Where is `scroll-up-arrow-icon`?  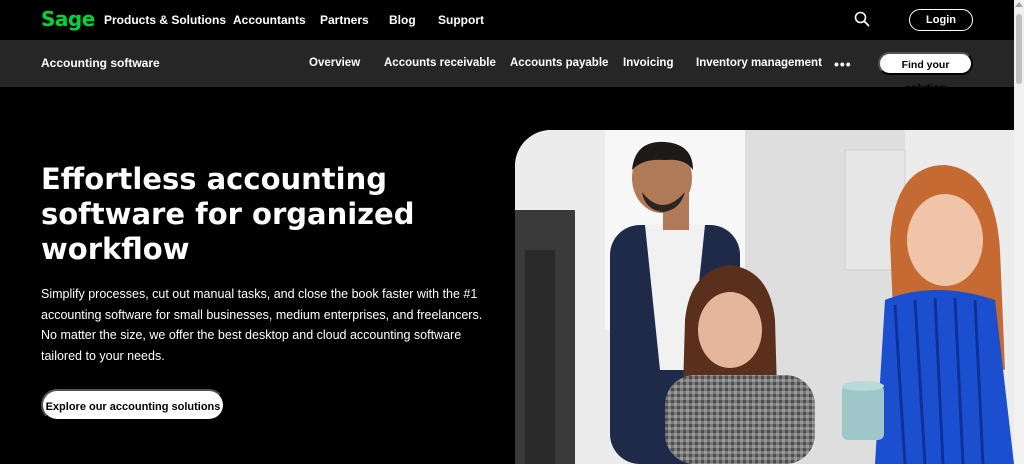 scroll-up-arrow-icon is located at coordinates (1019, 4).